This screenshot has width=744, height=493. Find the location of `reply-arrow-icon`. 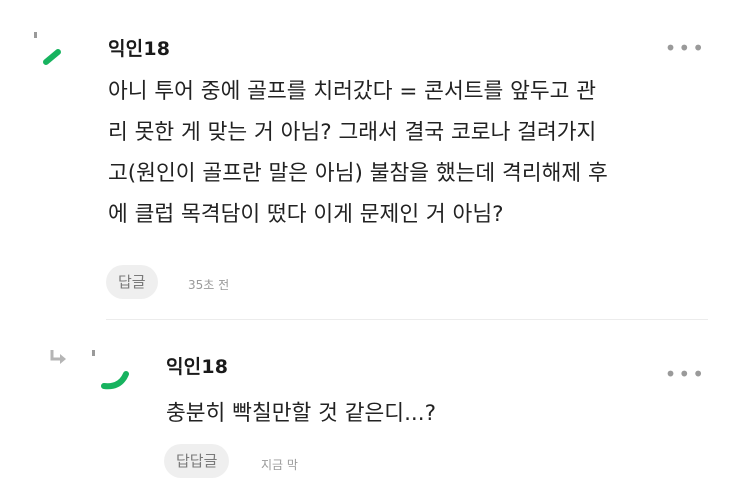

reply-arrow-icon is located at coordinates (58, 357).